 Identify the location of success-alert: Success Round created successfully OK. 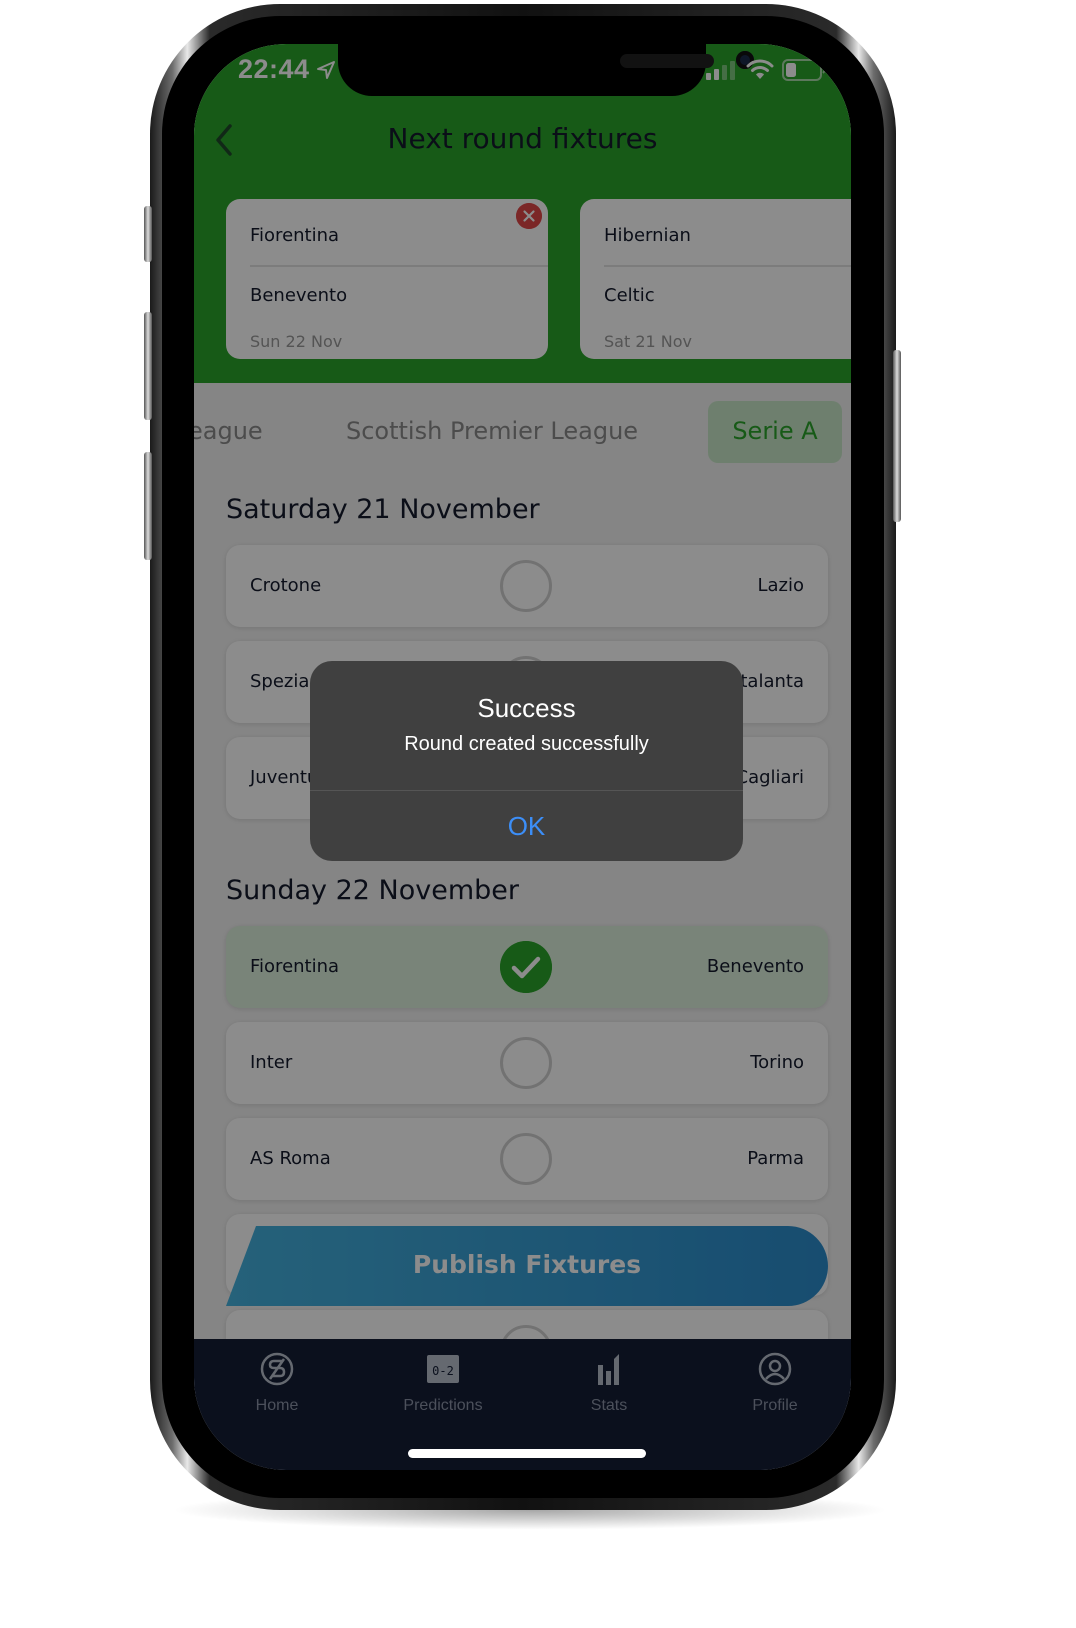
(526, 761).